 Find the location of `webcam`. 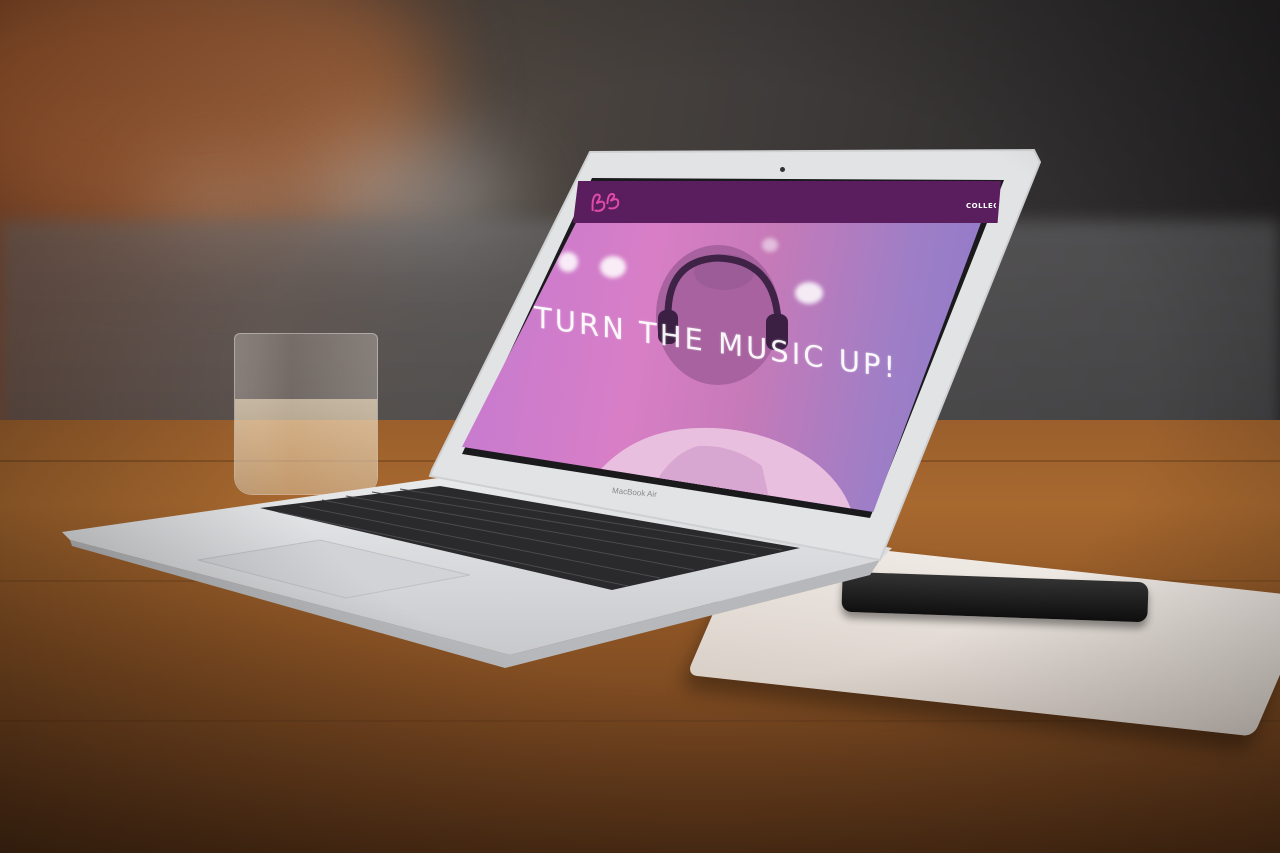

webcam is located at coordinates (782, 169).